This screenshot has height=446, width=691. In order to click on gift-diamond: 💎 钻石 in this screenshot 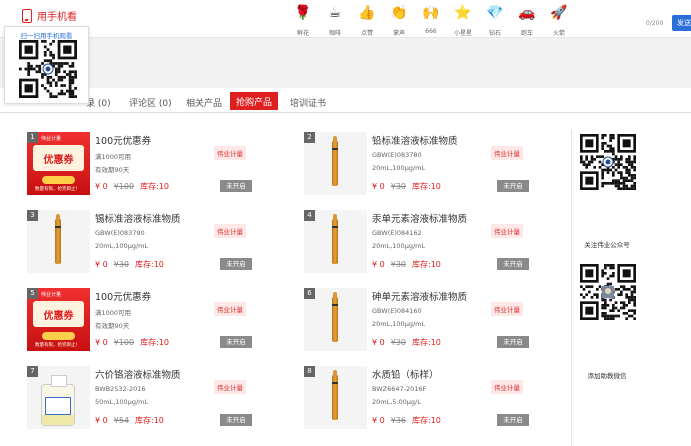, I will do `click(495, 18)`.